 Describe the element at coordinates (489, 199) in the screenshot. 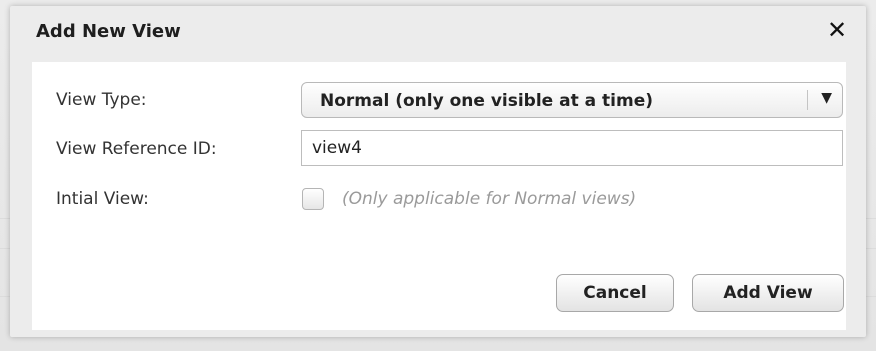

I see `initial-view-hint: (Only applicable for Normal views)` at that location.